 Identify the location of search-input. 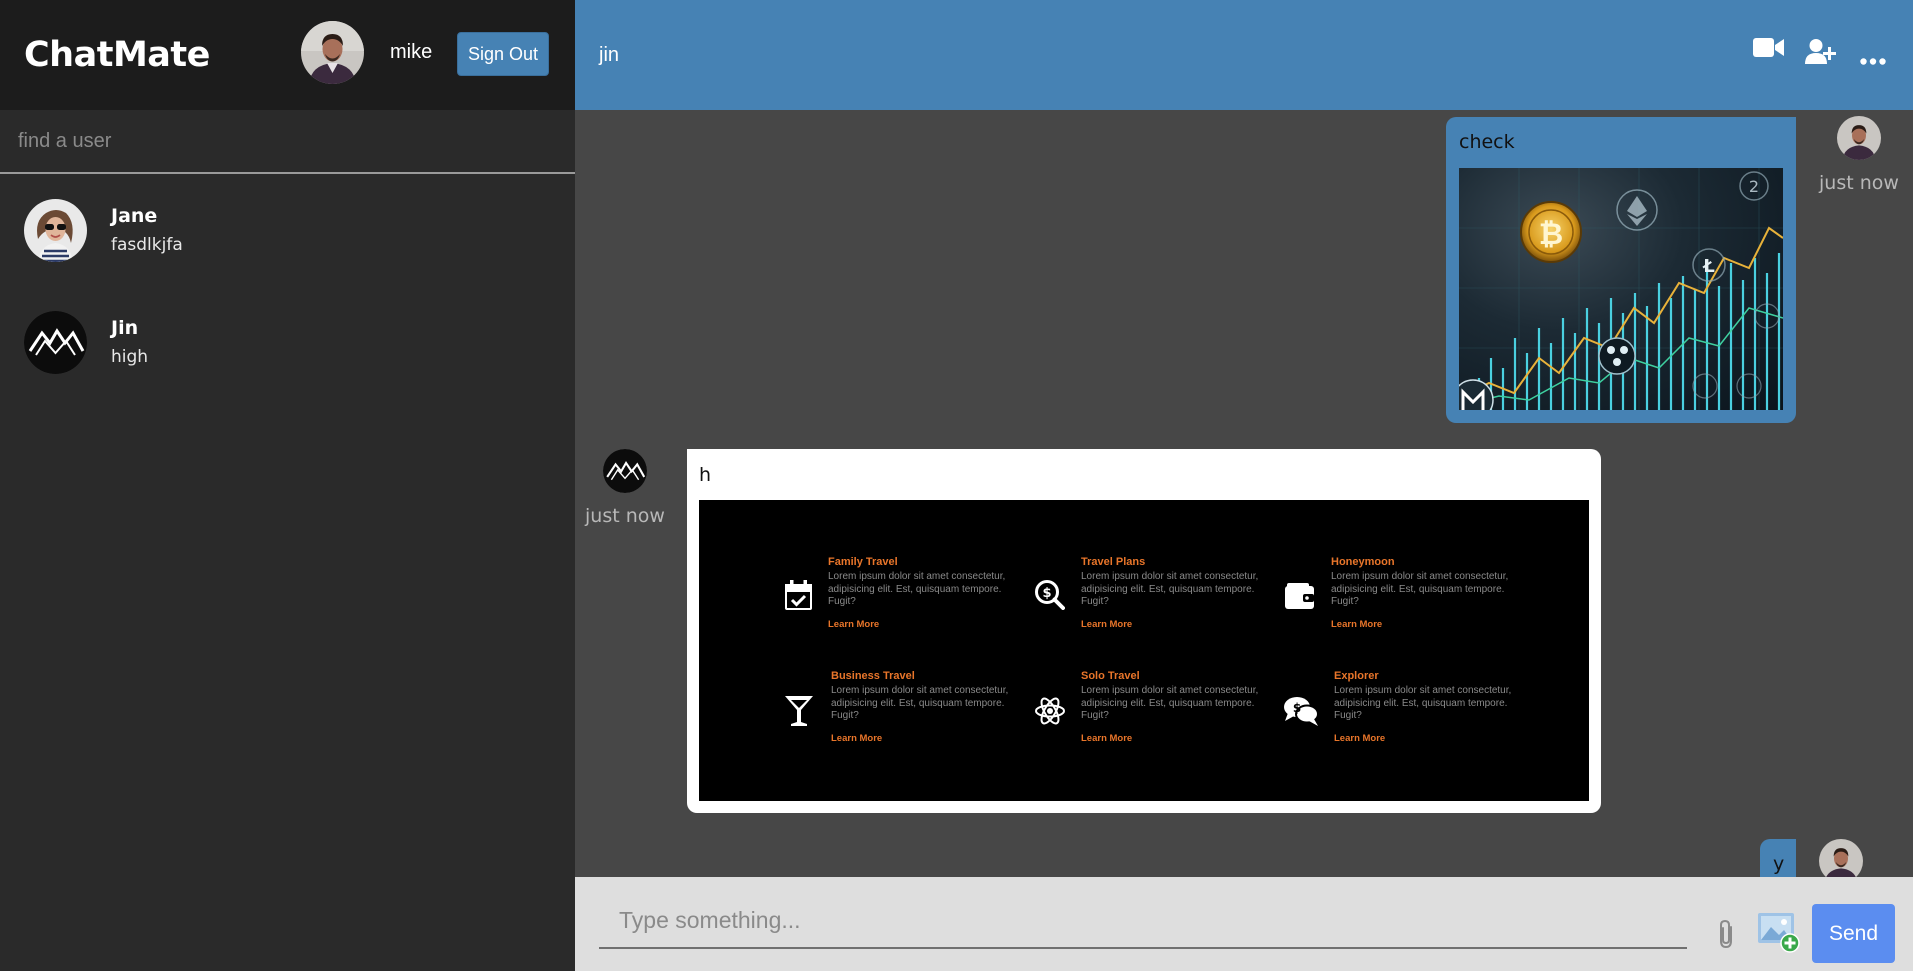
(287, 141).